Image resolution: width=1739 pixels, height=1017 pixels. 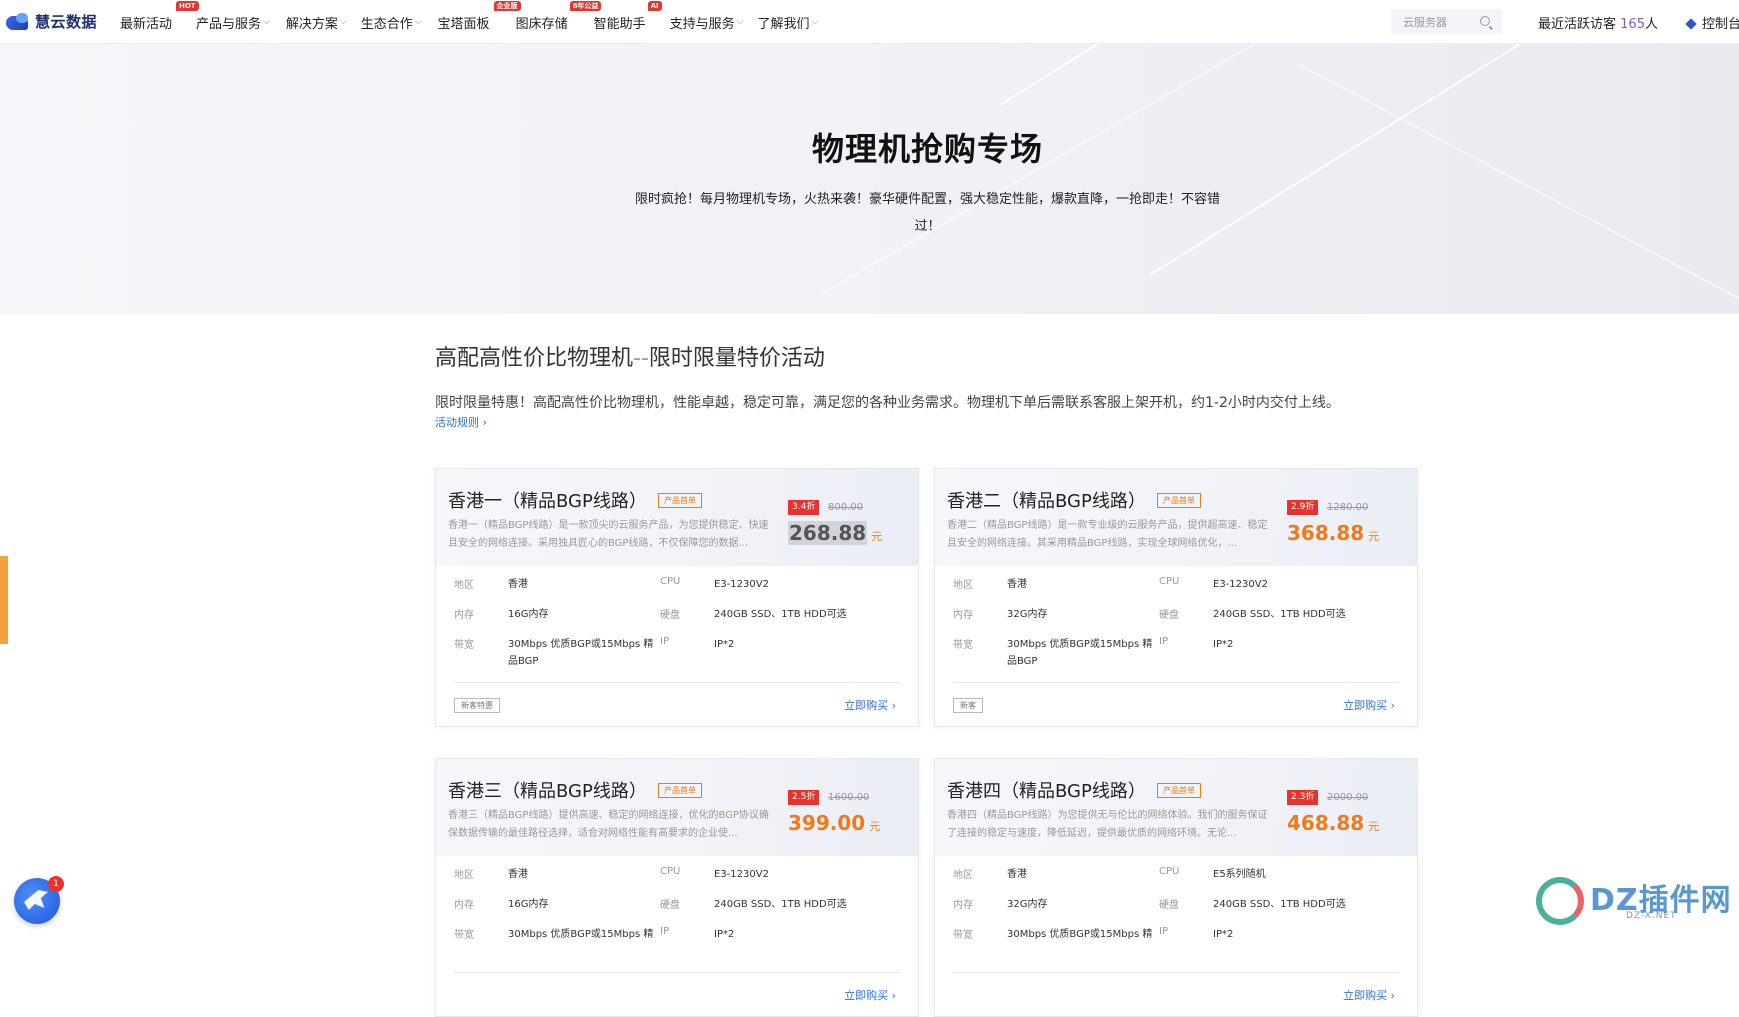 I want to click on original-price: 800.00, so click(x=845, y=507).